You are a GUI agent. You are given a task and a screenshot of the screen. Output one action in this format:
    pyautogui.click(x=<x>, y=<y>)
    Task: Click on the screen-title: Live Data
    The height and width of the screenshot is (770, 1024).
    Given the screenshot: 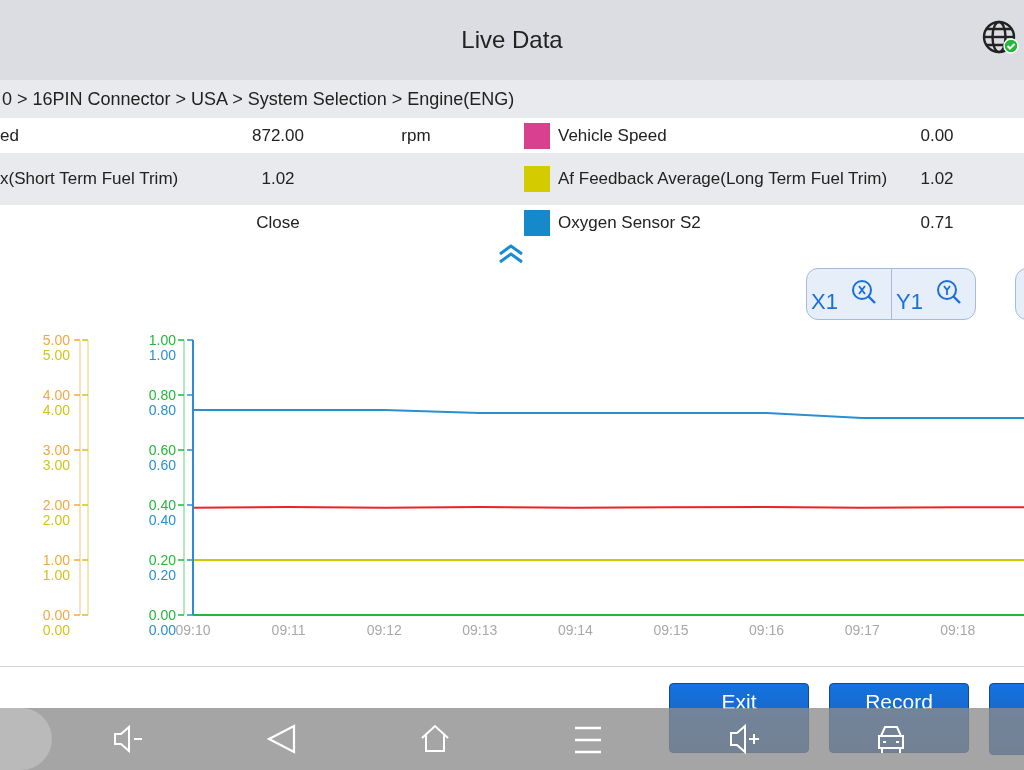 What is the action you would take?
    pyautogui.click(x=512, y=40)
    